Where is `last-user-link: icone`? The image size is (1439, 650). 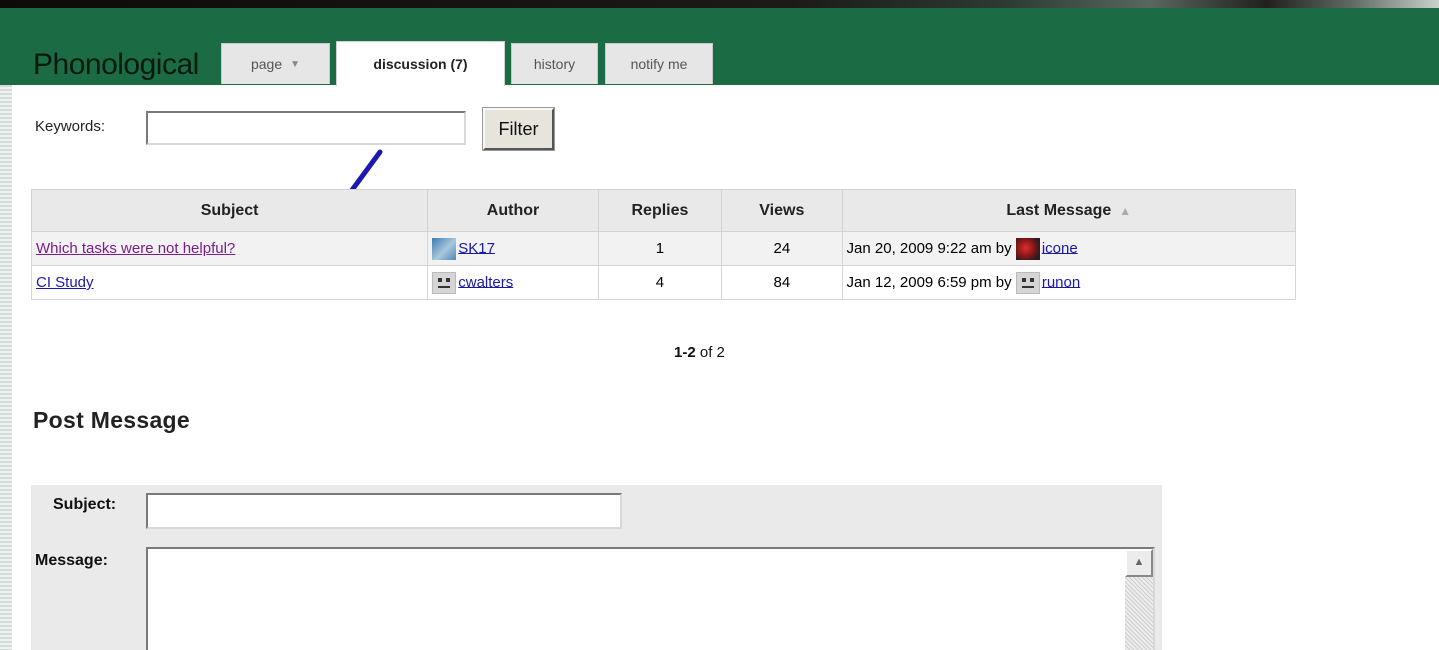
last-user-link: icone is located at coordinates (1060, 247).